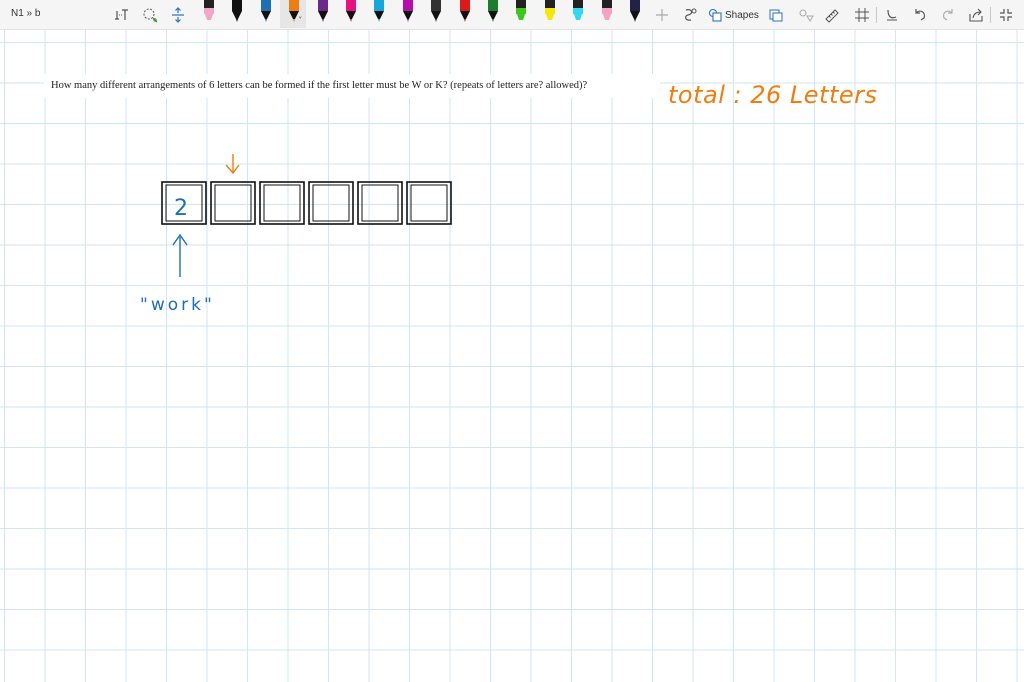 This screenshot has width=1024, height=682. Describe the element at coordinates (177, 305) in the screenshot. I see `ink-work-label: "work"` at that location.